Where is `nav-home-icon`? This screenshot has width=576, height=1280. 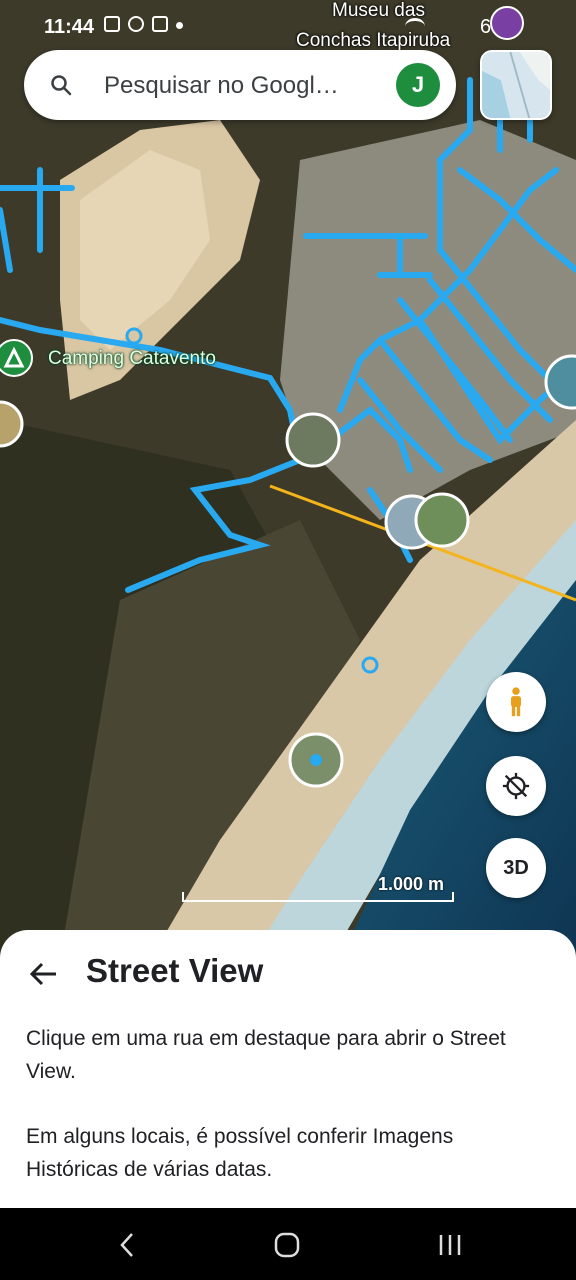
nav-home-icon is located at coordinates (287, 1245).